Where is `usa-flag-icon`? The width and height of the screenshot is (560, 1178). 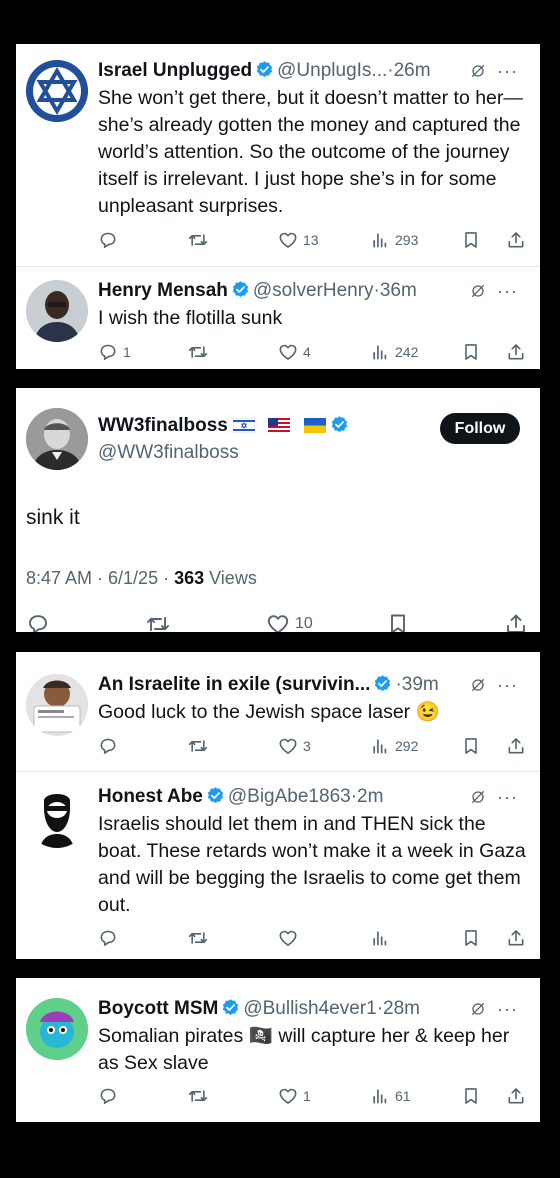
usa-flag-icon is located at coordinates (279, 425).